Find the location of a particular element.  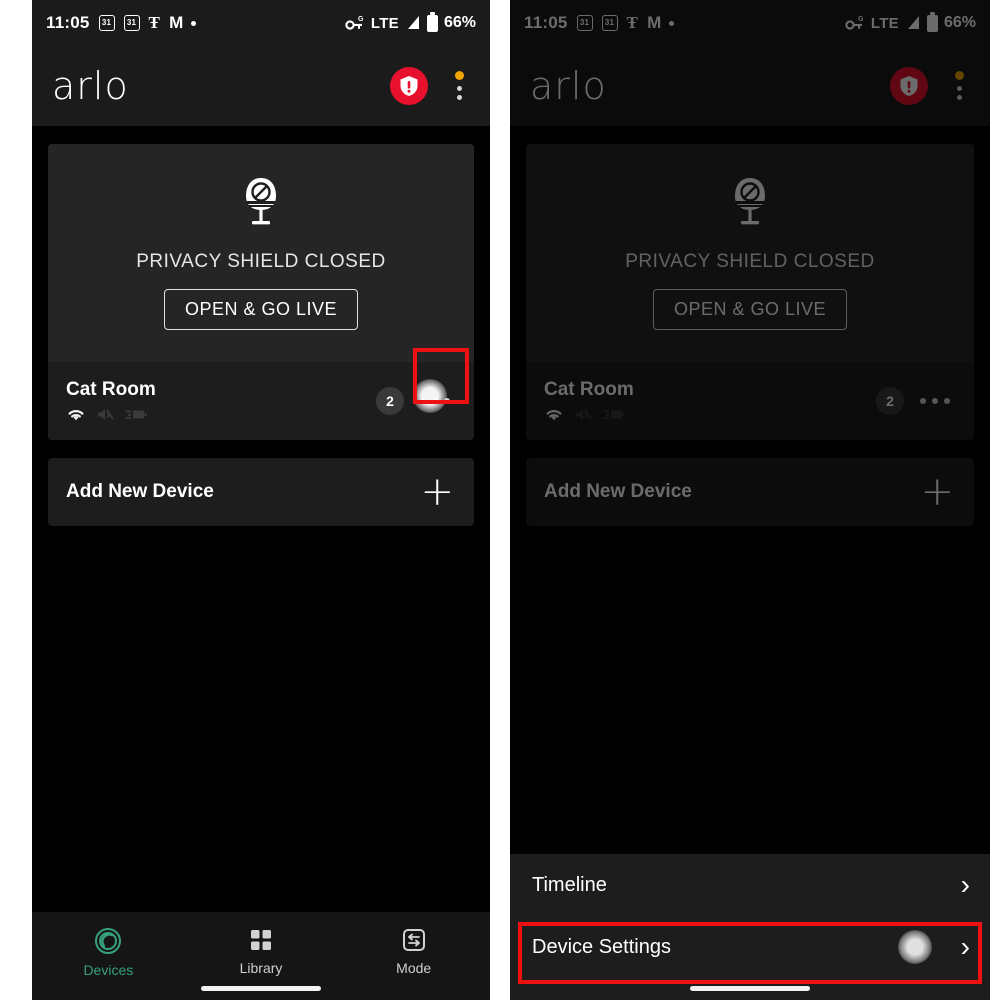

nav-item-library: Library is located at coordinates (261, 951).